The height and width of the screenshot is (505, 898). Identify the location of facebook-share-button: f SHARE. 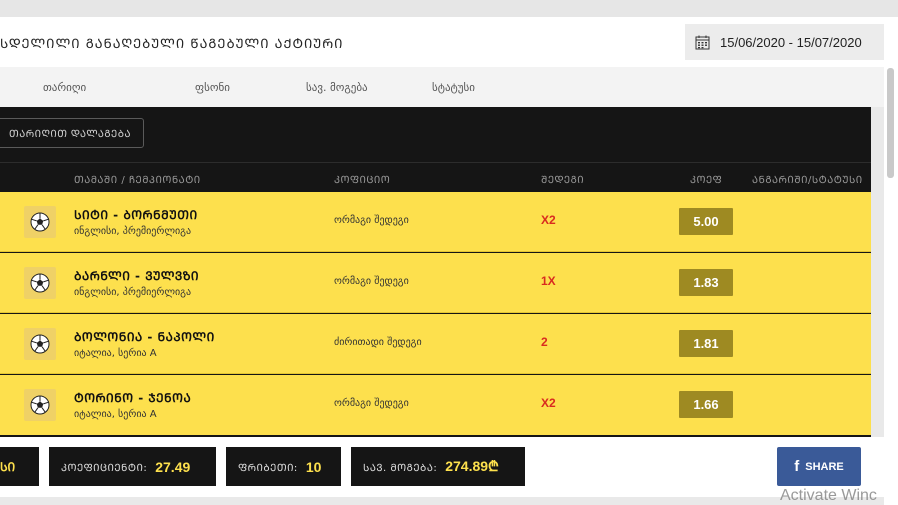
(819, 466).